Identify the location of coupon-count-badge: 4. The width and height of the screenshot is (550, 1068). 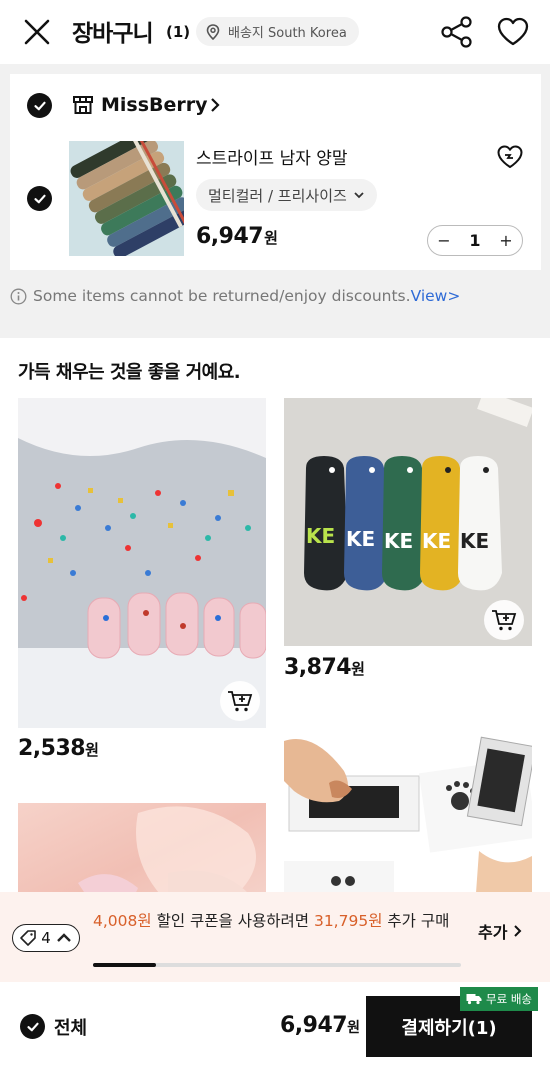
(46, 938).